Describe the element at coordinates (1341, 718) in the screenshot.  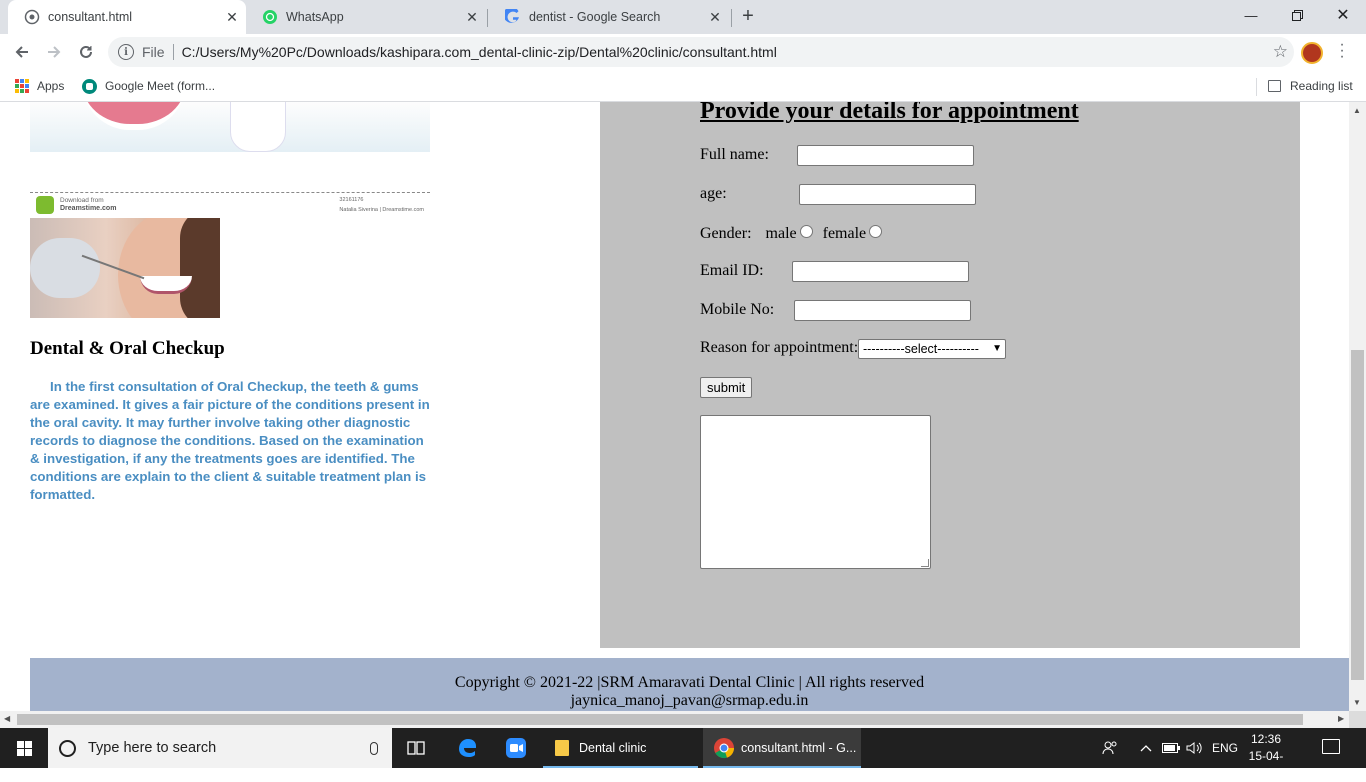
I see `scroll-right-icon: ▶` at that location.